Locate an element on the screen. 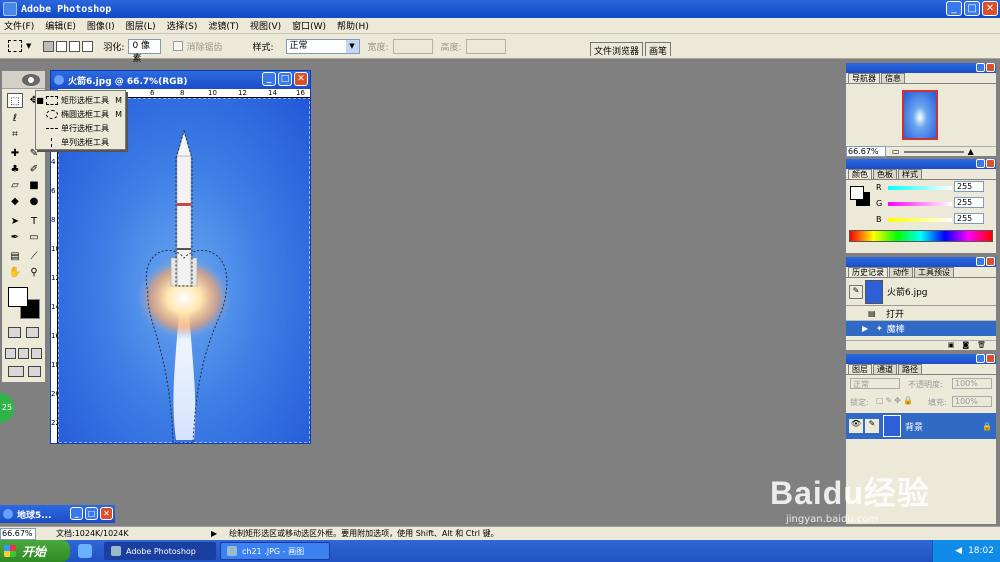  width-input is located at coordinates (412, 46).